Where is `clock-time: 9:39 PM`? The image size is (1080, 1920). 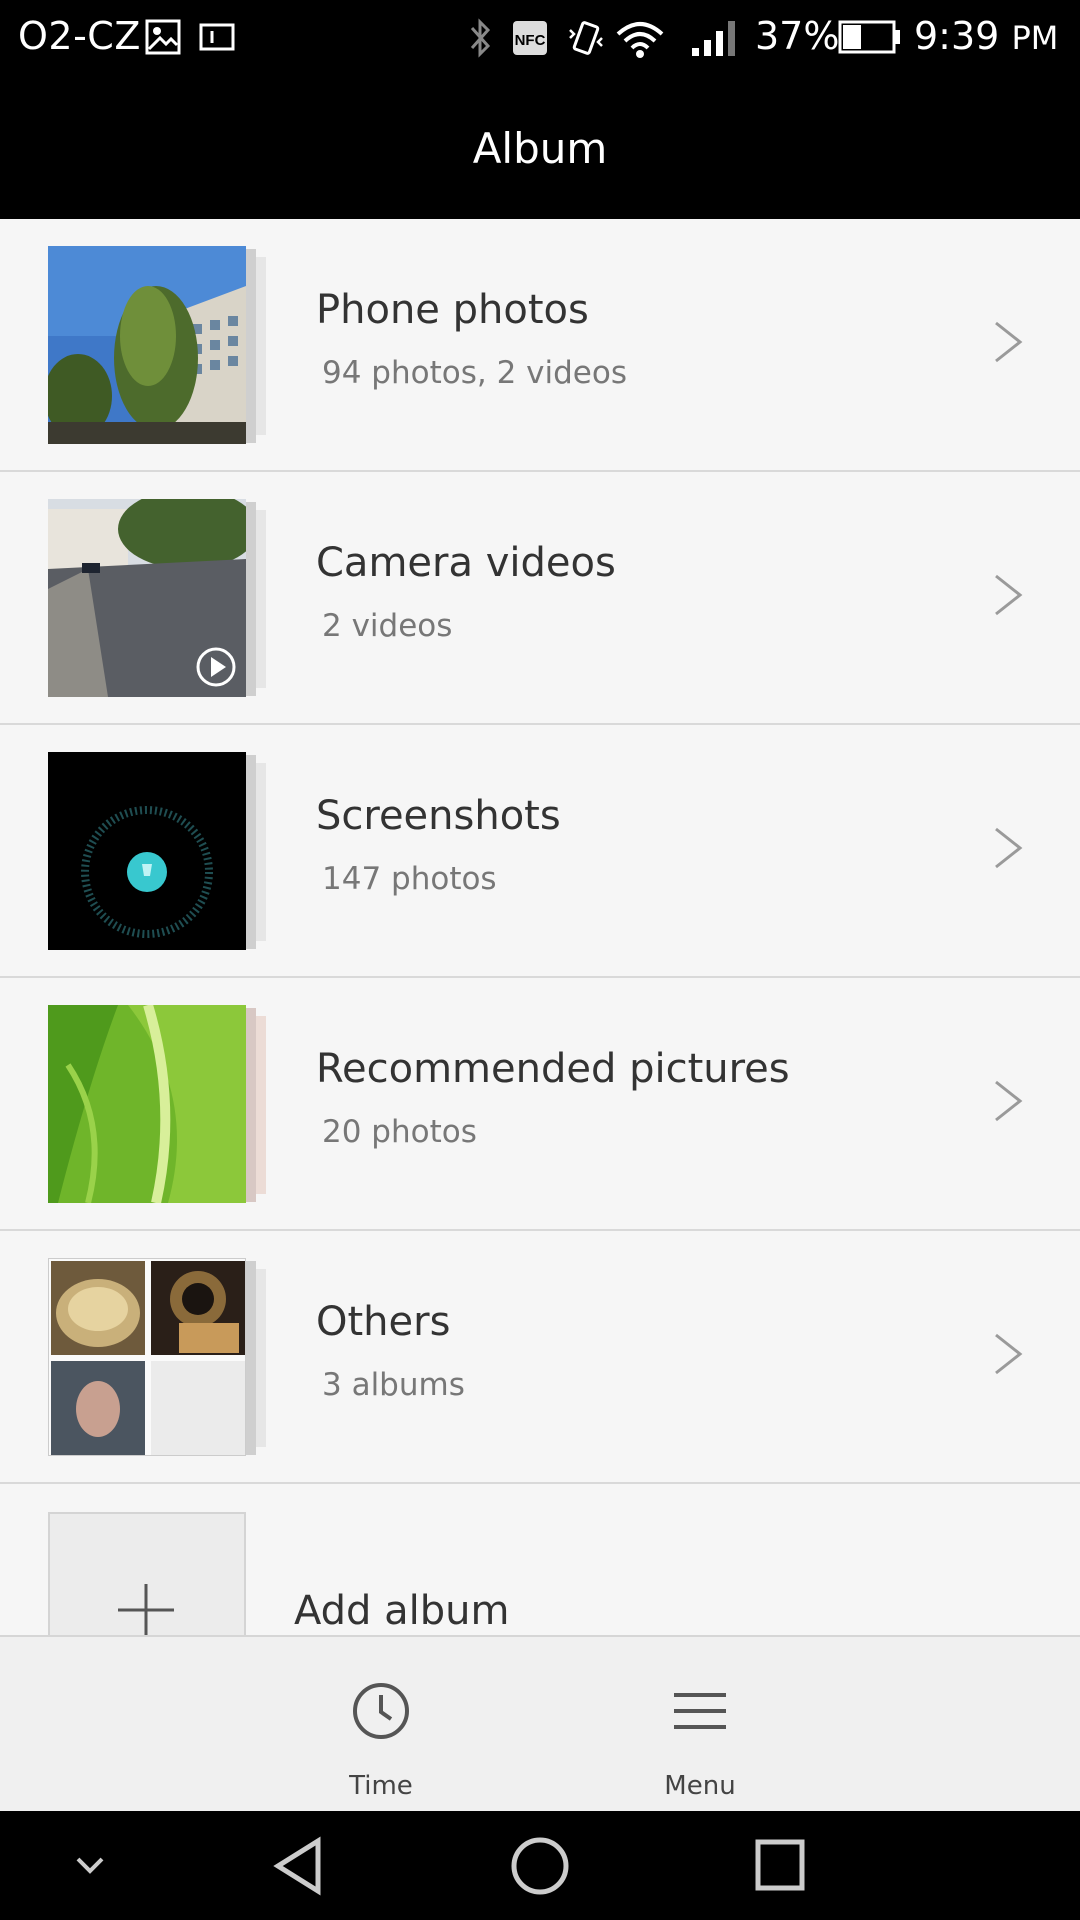
clock-time: 9:39 PM is located at coordinates (986, 36).